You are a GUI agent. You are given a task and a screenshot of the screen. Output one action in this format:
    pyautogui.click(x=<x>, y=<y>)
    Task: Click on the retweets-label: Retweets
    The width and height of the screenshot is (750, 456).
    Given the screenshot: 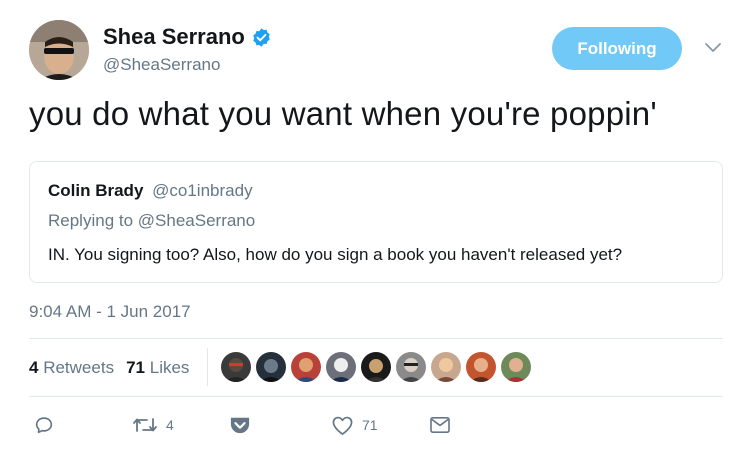 What is the action you would take?
    pyautogui.click(x=79, y=367)
    